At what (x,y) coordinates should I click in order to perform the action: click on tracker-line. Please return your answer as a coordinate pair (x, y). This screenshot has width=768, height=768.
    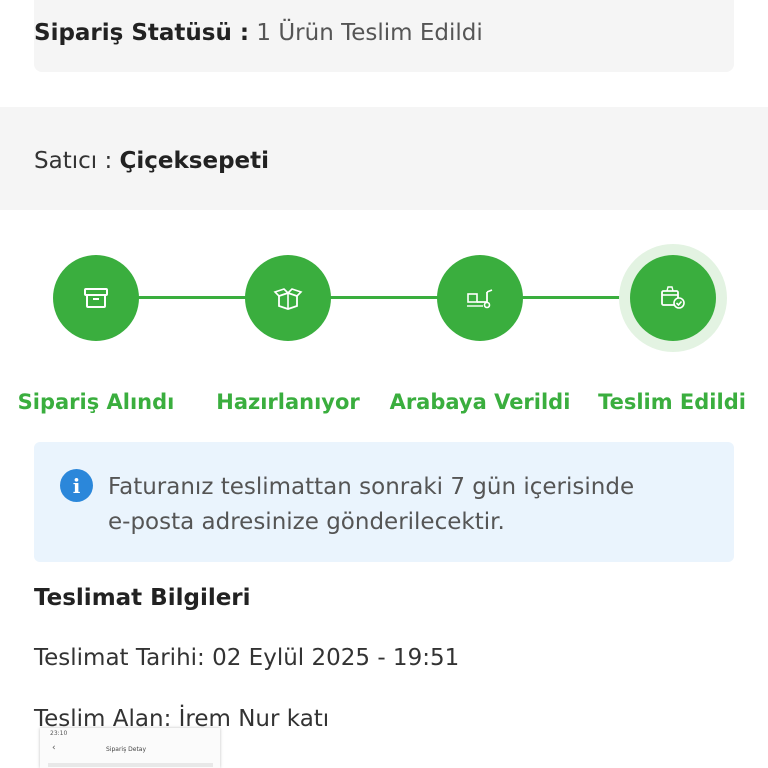
    Looking at the image, I should click on (384, 297).